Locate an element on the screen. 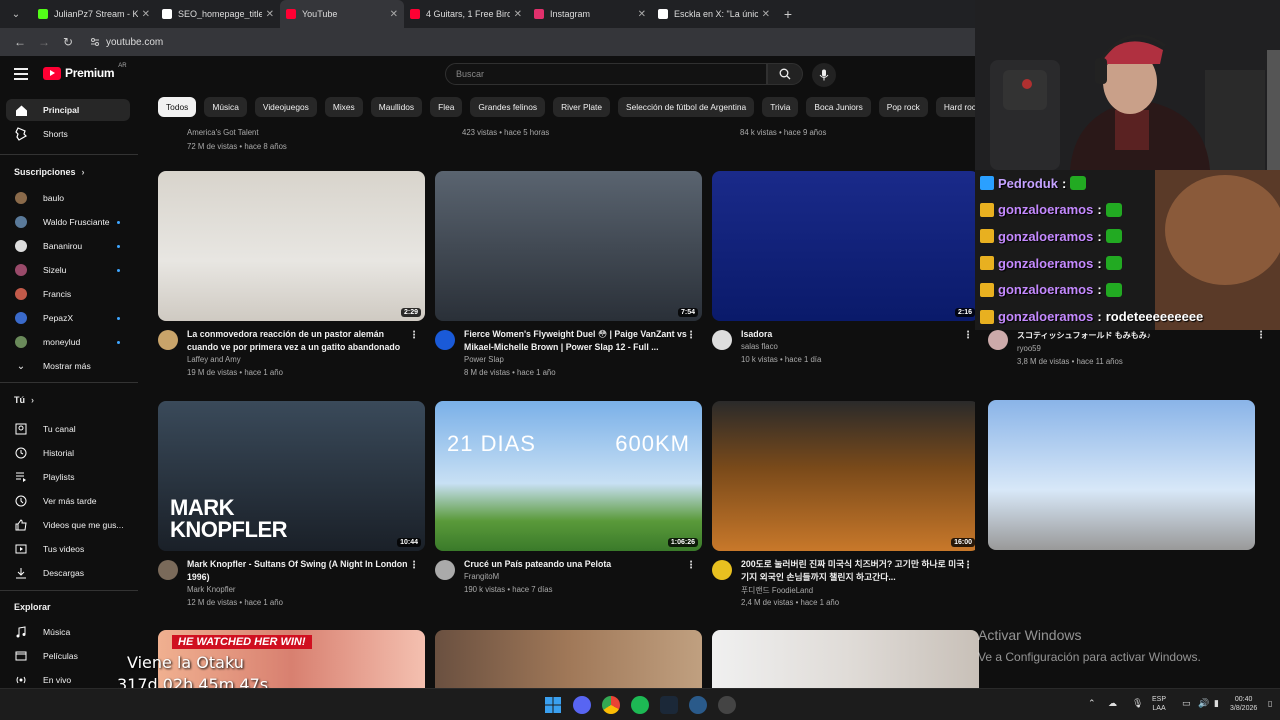 Image resolution: width=1280 pixels, height=720 pixels. video-thumbnail: 16:00 is located at coordinates (843, 476).